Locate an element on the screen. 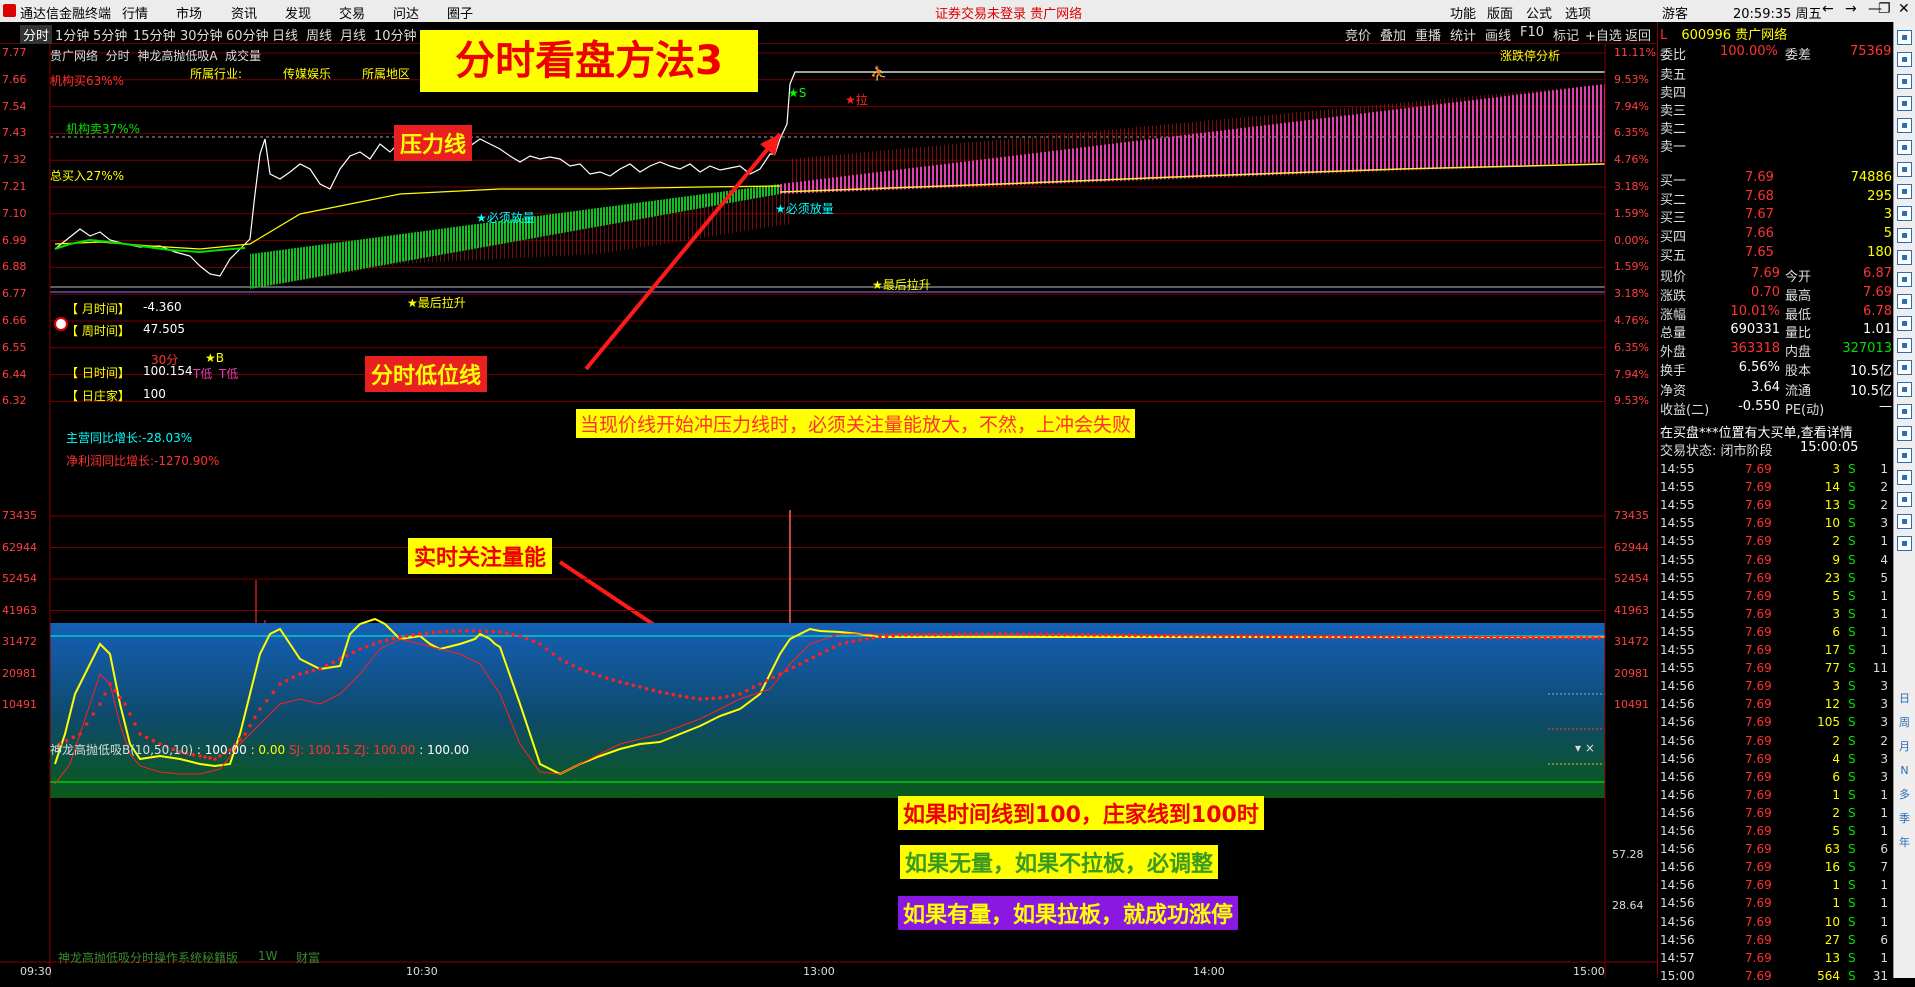 The width and height of the screenshot is (1915, 987). tab-auction: 竞价 is located at coordinates (1358, 34).